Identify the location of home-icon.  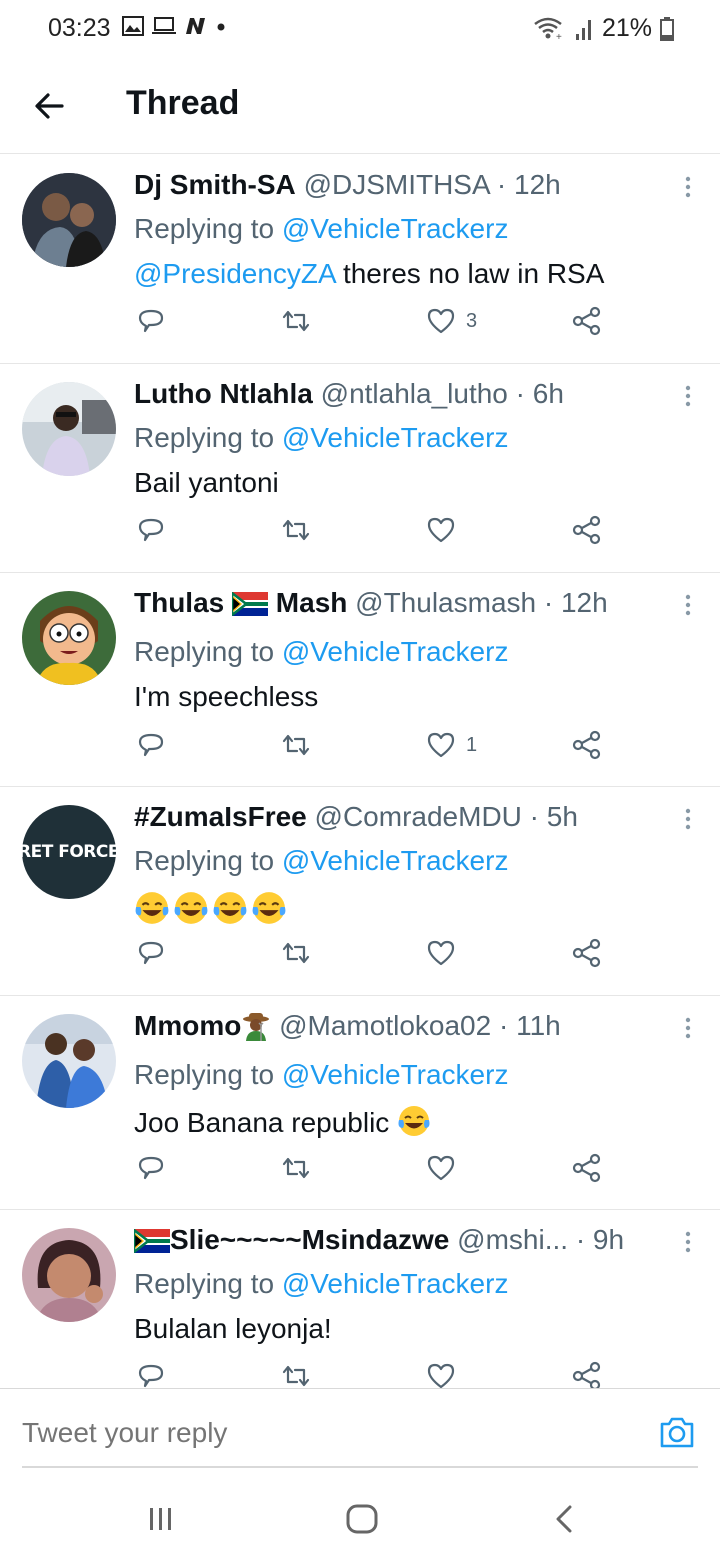
(362, 1519).